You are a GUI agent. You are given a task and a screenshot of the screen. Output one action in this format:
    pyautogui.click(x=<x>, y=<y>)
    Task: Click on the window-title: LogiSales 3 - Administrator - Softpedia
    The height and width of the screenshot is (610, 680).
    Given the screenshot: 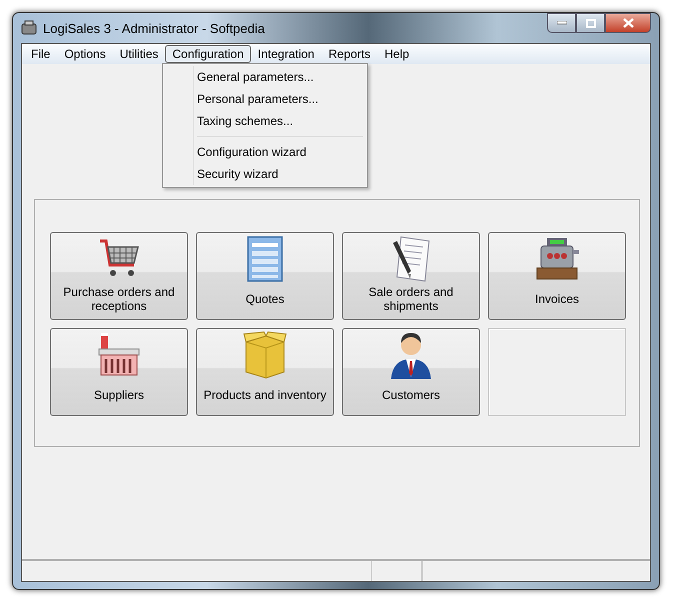 What is the action you would take?
    pyautogui.click(x=154, y=28)
    